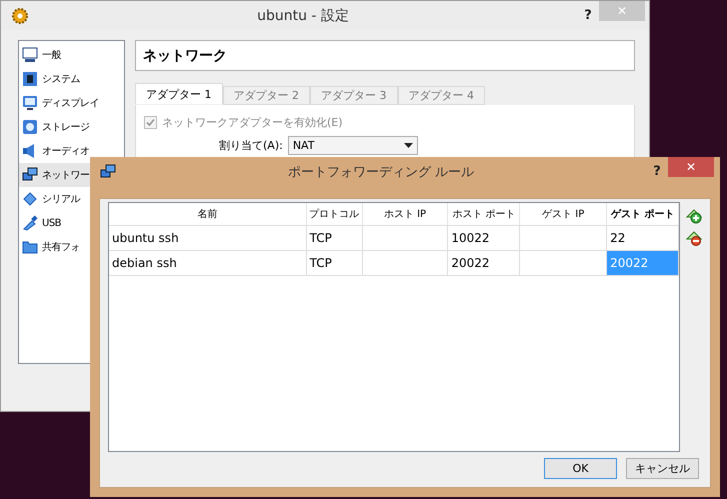 The height and width of the screenshot is (499, 727). What do you see at coordinates (30, 199) in the screenshot?
I see `serial-port-icon` at bounding box center [30, 199].